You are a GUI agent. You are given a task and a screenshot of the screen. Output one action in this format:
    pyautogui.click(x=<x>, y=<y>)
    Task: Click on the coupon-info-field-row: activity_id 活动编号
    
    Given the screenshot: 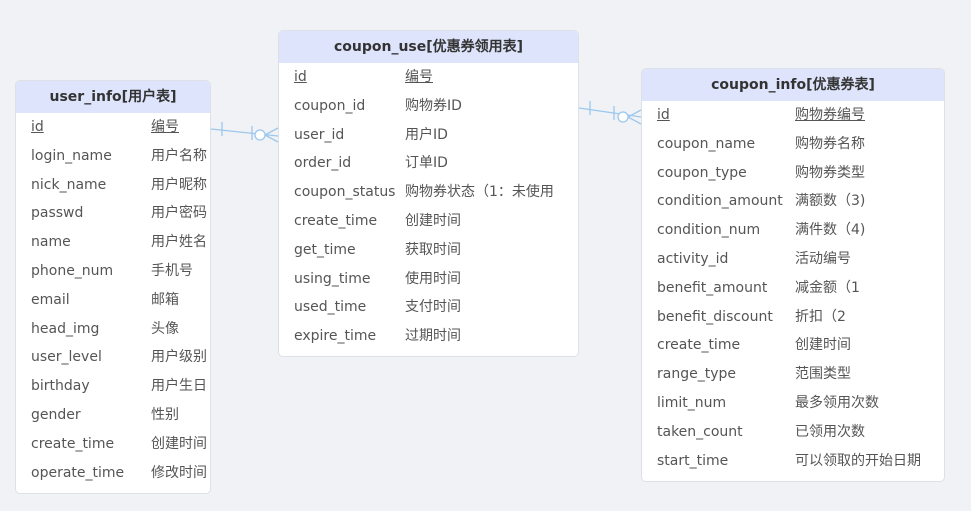 What is the action you would take?
    pyautogui.click(x=793, y=259)
    